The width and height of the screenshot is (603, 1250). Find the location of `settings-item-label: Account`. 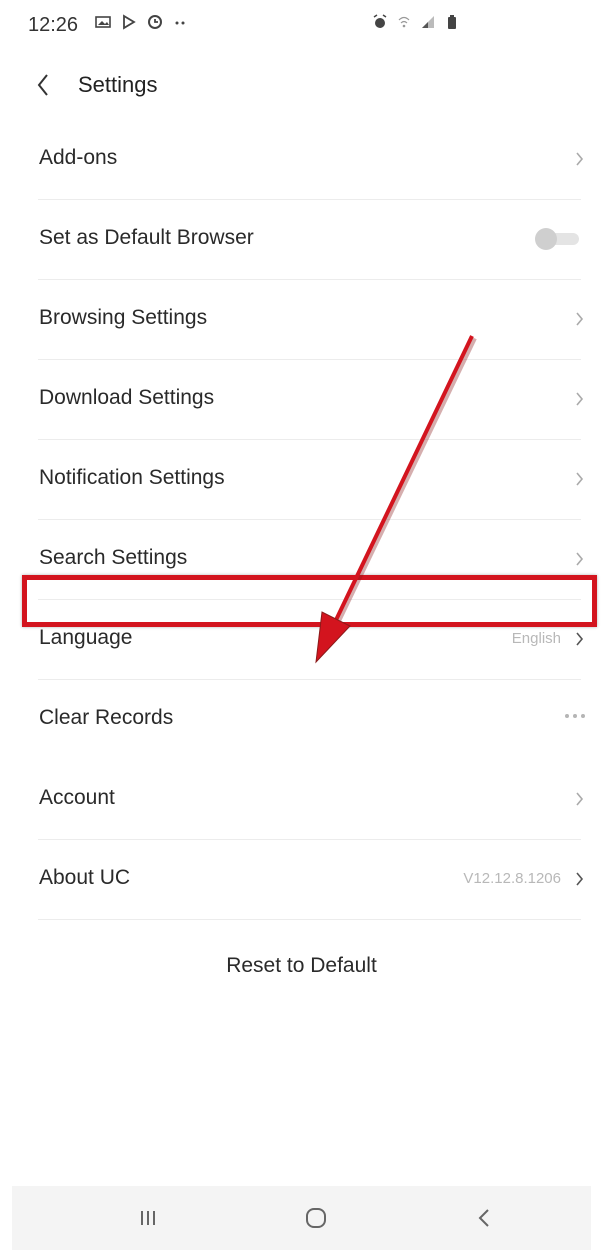

settings-item-label: Account is located at coordinates (77, 797).